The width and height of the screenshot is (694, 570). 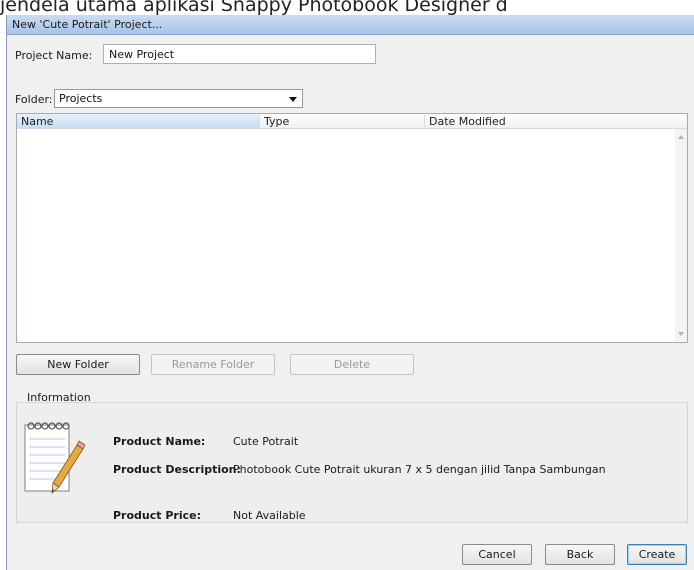 I want to click on create-button: Create, so click(x=657, y=554).